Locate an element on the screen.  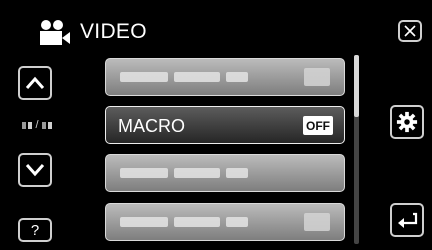
page-indicator: / is located at coordinates (37, 125).